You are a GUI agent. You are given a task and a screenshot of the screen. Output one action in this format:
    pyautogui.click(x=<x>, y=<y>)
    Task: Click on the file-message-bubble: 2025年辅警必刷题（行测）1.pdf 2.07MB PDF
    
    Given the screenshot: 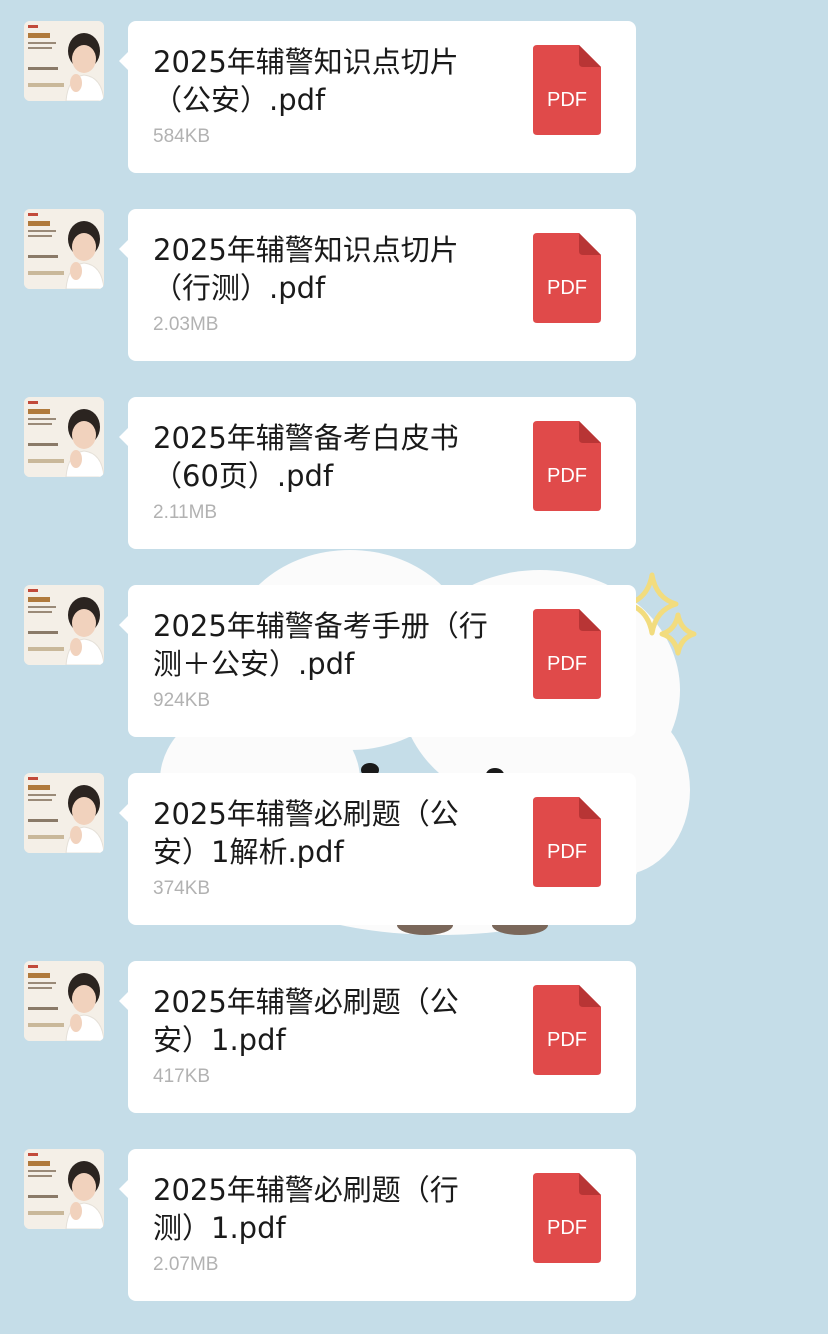 What is the action you would take?
    pyautogui.click(x=377, y=1225)
    